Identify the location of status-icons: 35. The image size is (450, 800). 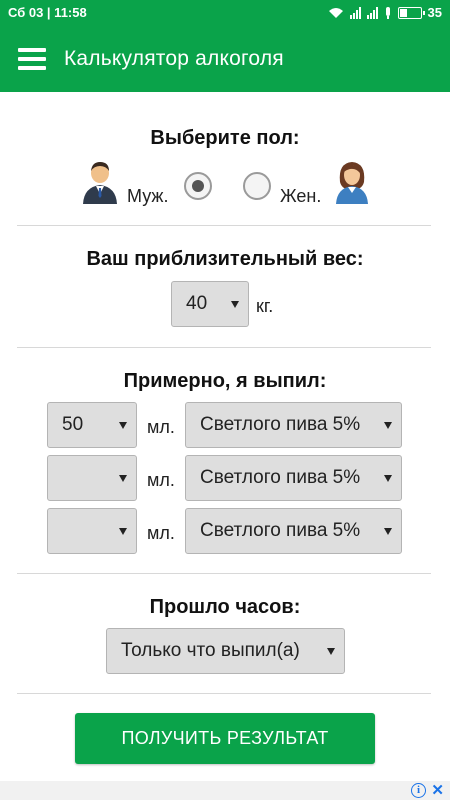
(385, 12).